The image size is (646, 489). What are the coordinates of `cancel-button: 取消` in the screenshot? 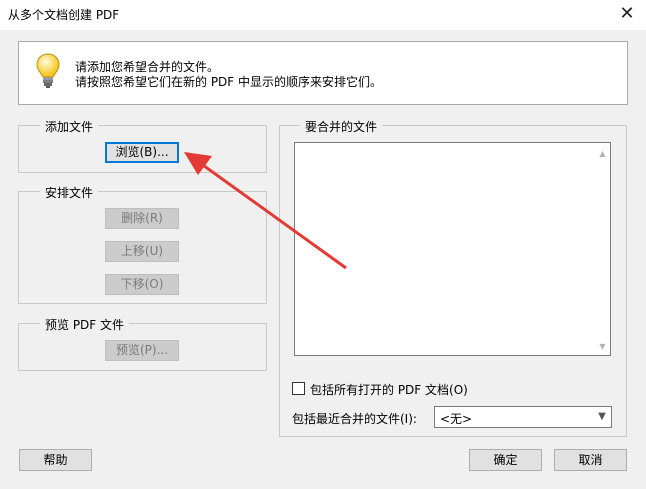 It's located at (590, 460).